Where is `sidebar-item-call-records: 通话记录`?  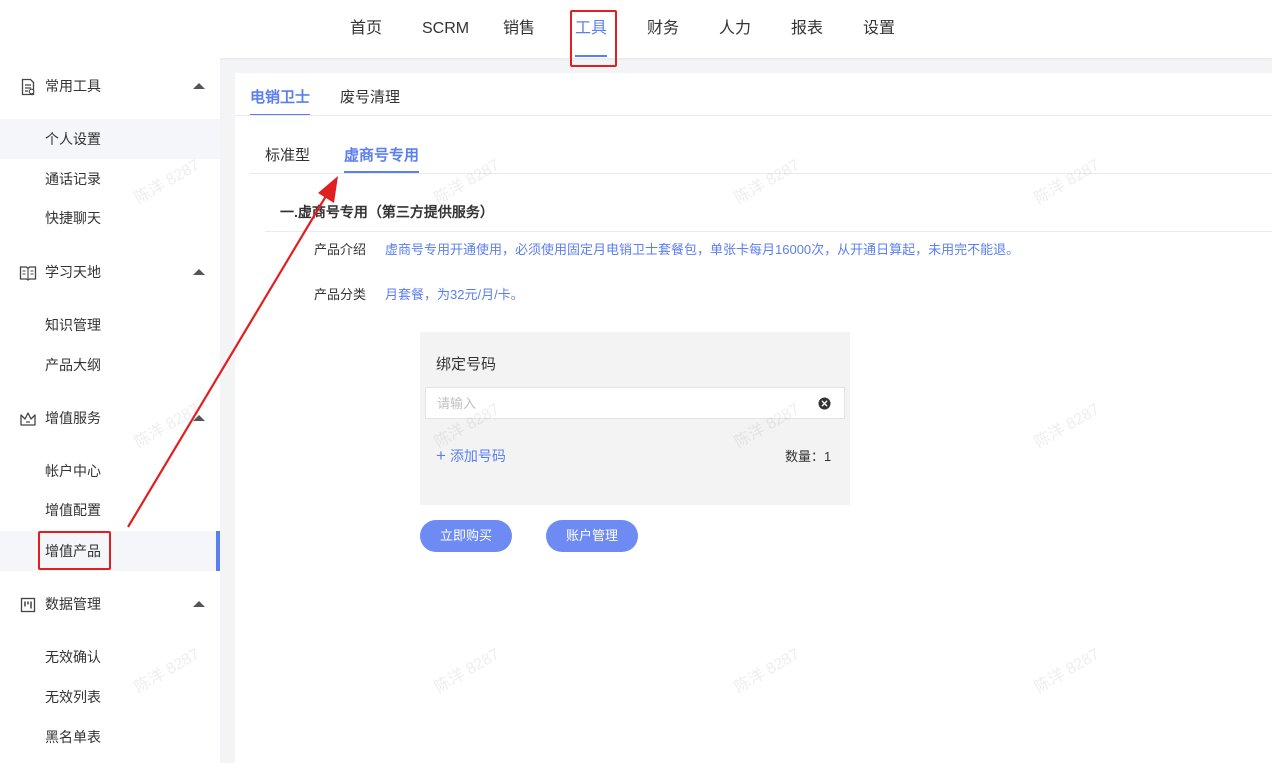
sidebar-item-call-records: 通话记录 is located at coordinates (110, 179).